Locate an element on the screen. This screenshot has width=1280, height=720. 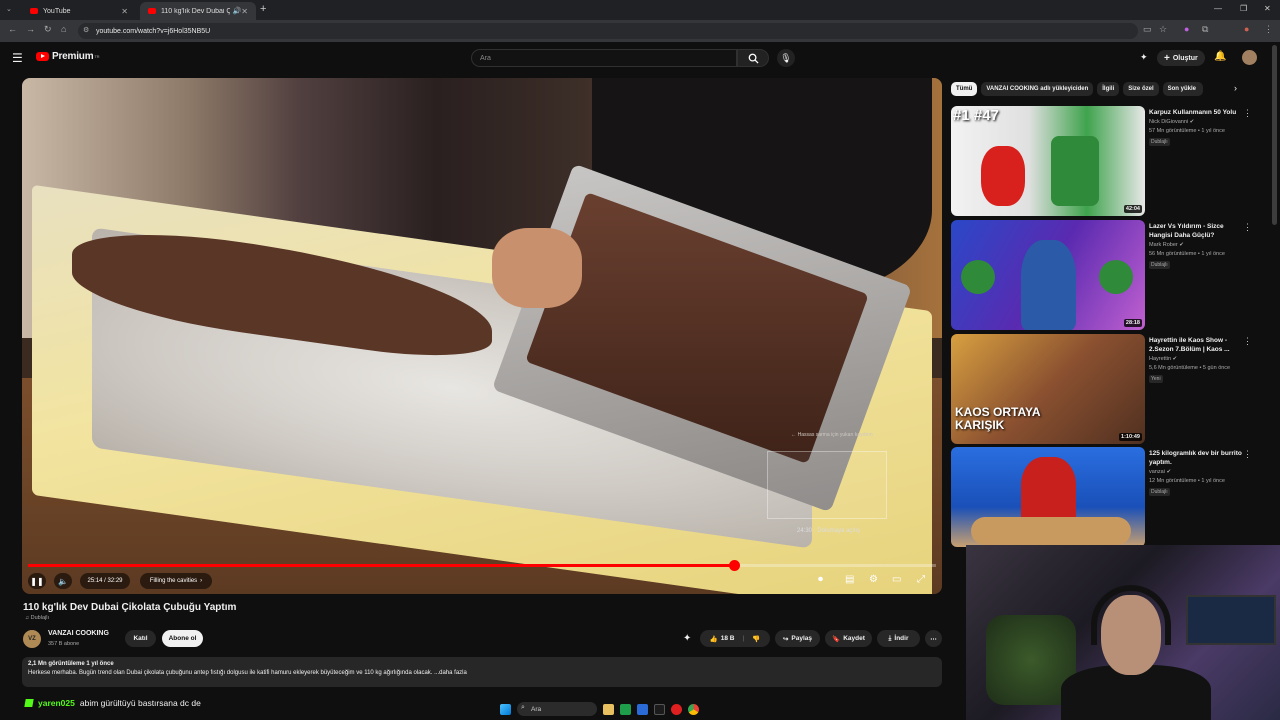
reload-icon: ↻ is located at coordinates (48, 29).